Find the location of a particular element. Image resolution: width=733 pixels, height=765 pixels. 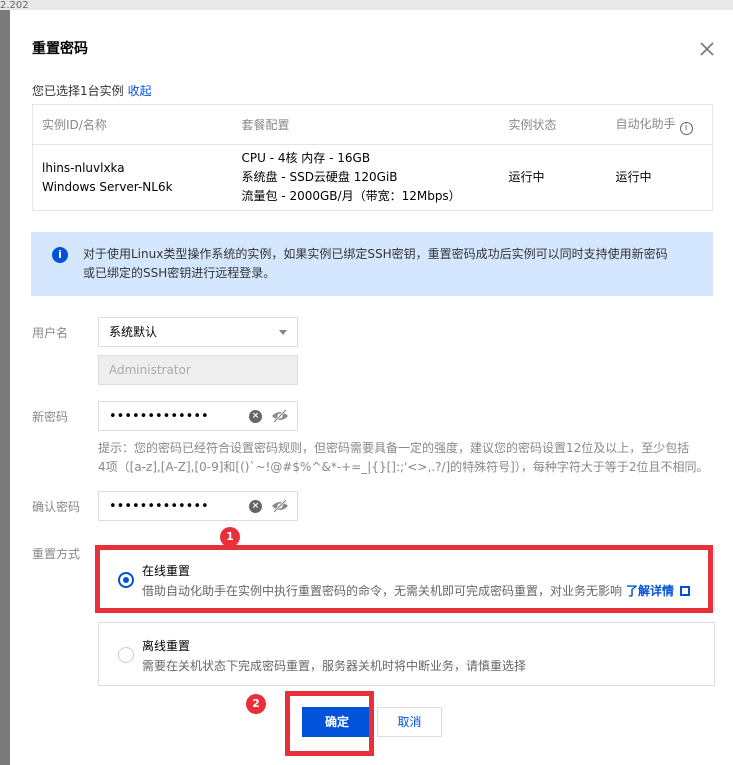

reset-method-label: 重置方式 is located at coordinates (56, 554).